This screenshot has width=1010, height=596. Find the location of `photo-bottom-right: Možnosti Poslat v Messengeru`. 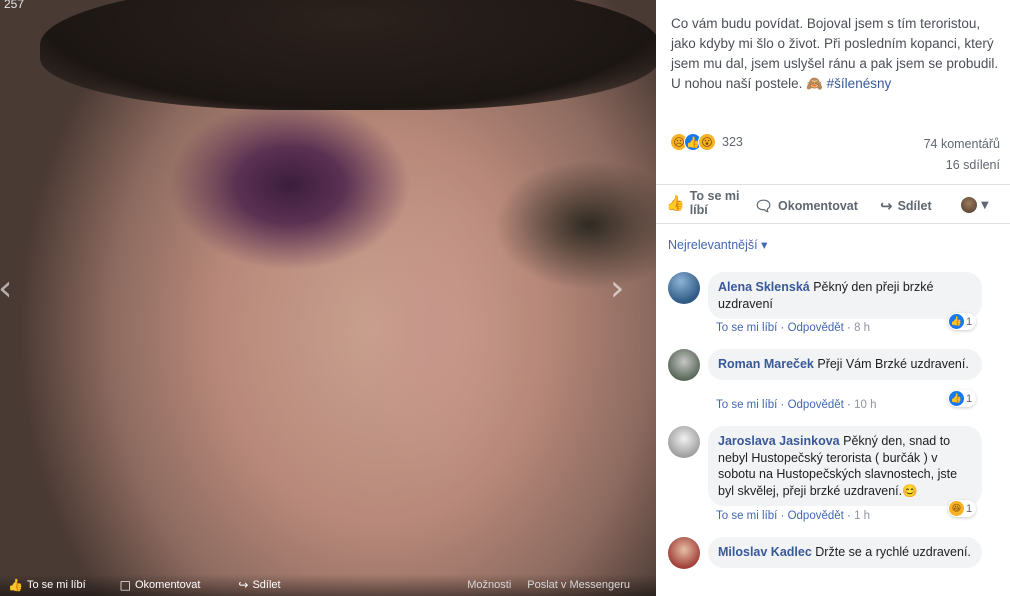

photo-bottom-right: Možnosti Poslat v Messengeru is located at coordinates (548, 585).